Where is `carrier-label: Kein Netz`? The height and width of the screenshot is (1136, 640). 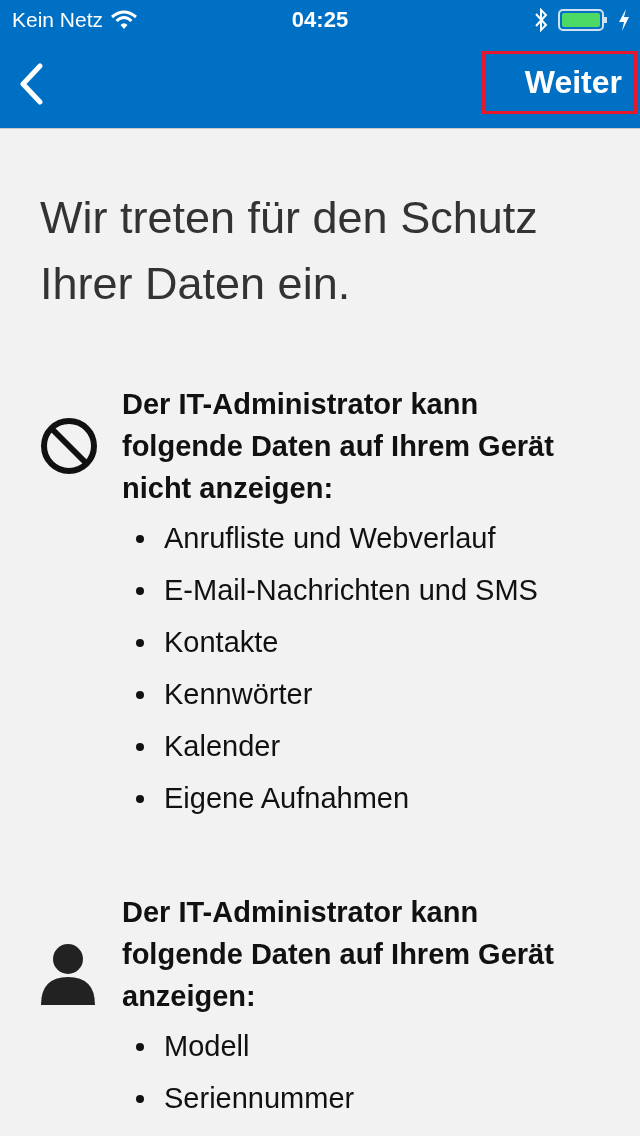
carrier-label: Kein Netz is located at coordinates (58, 20).